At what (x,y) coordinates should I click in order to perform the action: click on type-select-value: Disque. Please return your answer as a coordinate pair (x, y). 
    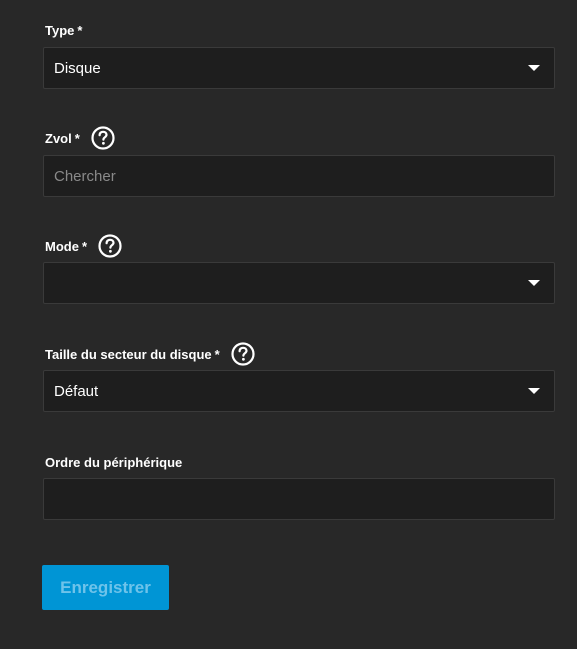
    Looking at the image, I should click on (77, 68).